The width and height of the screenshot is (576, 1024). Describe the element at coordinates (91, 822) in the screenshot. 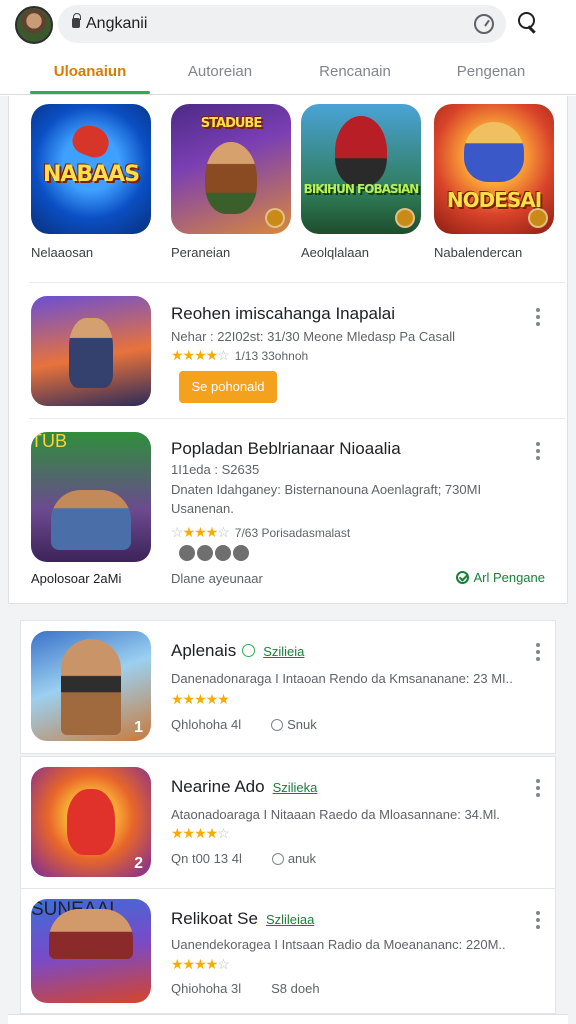

I see `app-thumbnail: 2` at that location.